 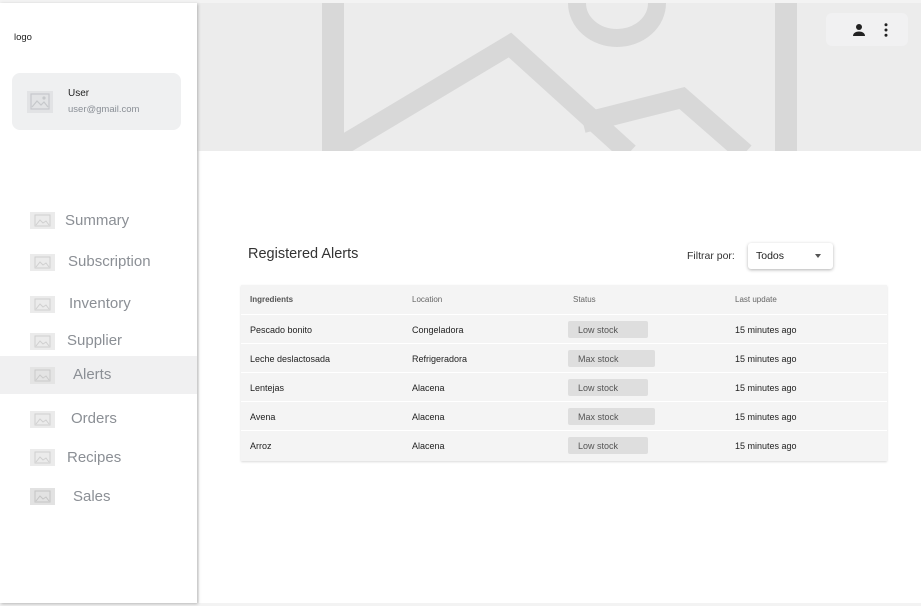 I want to click on sidebar-item-recipes: Recipes, so click(x=98, y=458).